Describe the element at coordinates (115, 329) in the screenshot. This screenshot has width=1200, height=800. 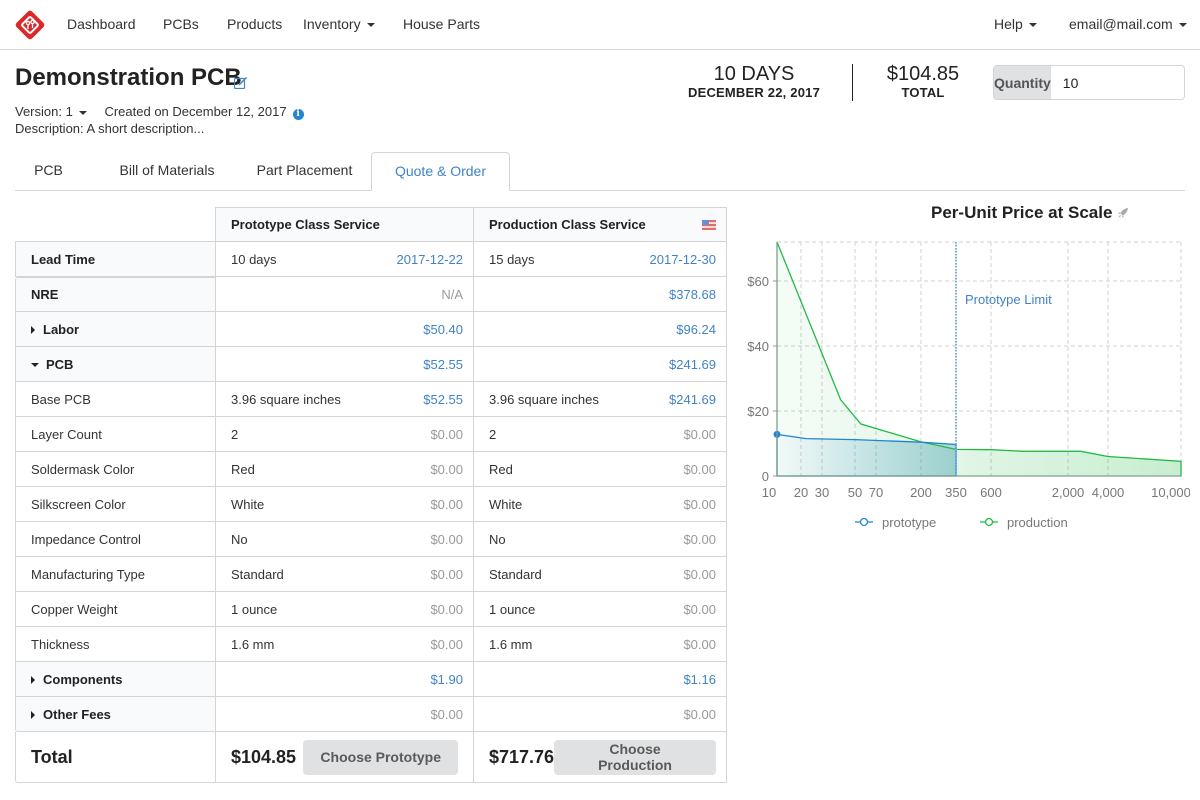
I see `row-label-cell: Labor` at that location.